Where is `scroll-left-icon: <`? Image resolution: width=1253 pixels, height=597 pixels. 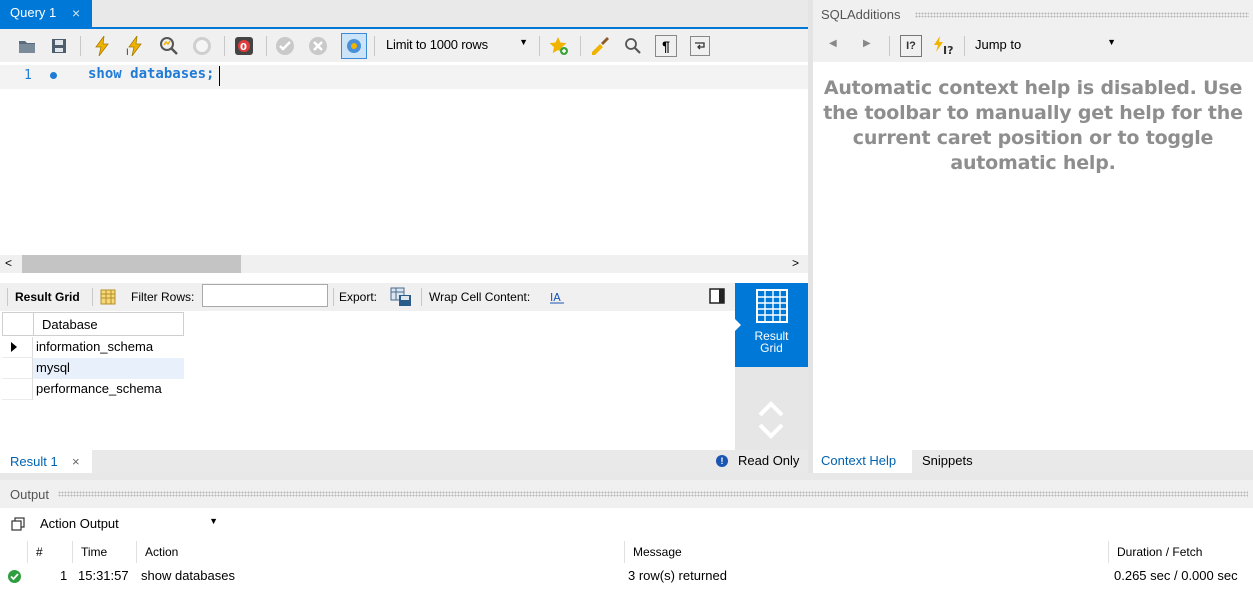
scroll-left-icon: < is located at coordinates (8, 263).